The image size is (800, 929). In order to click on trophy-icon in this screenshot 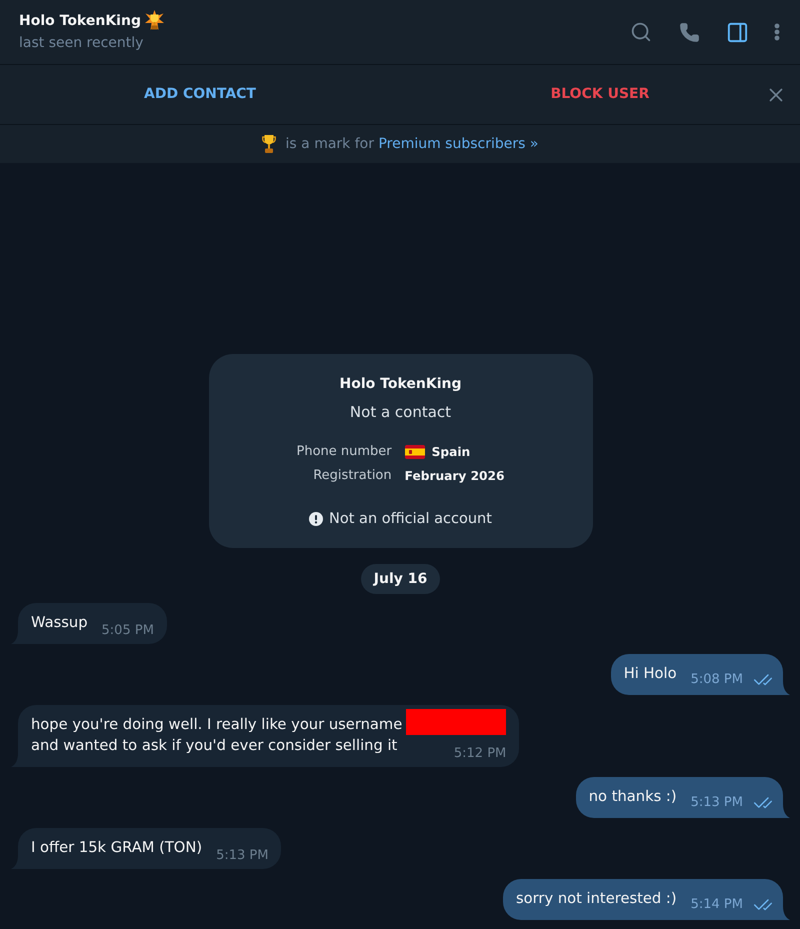, I will do `click(269, 144)`.